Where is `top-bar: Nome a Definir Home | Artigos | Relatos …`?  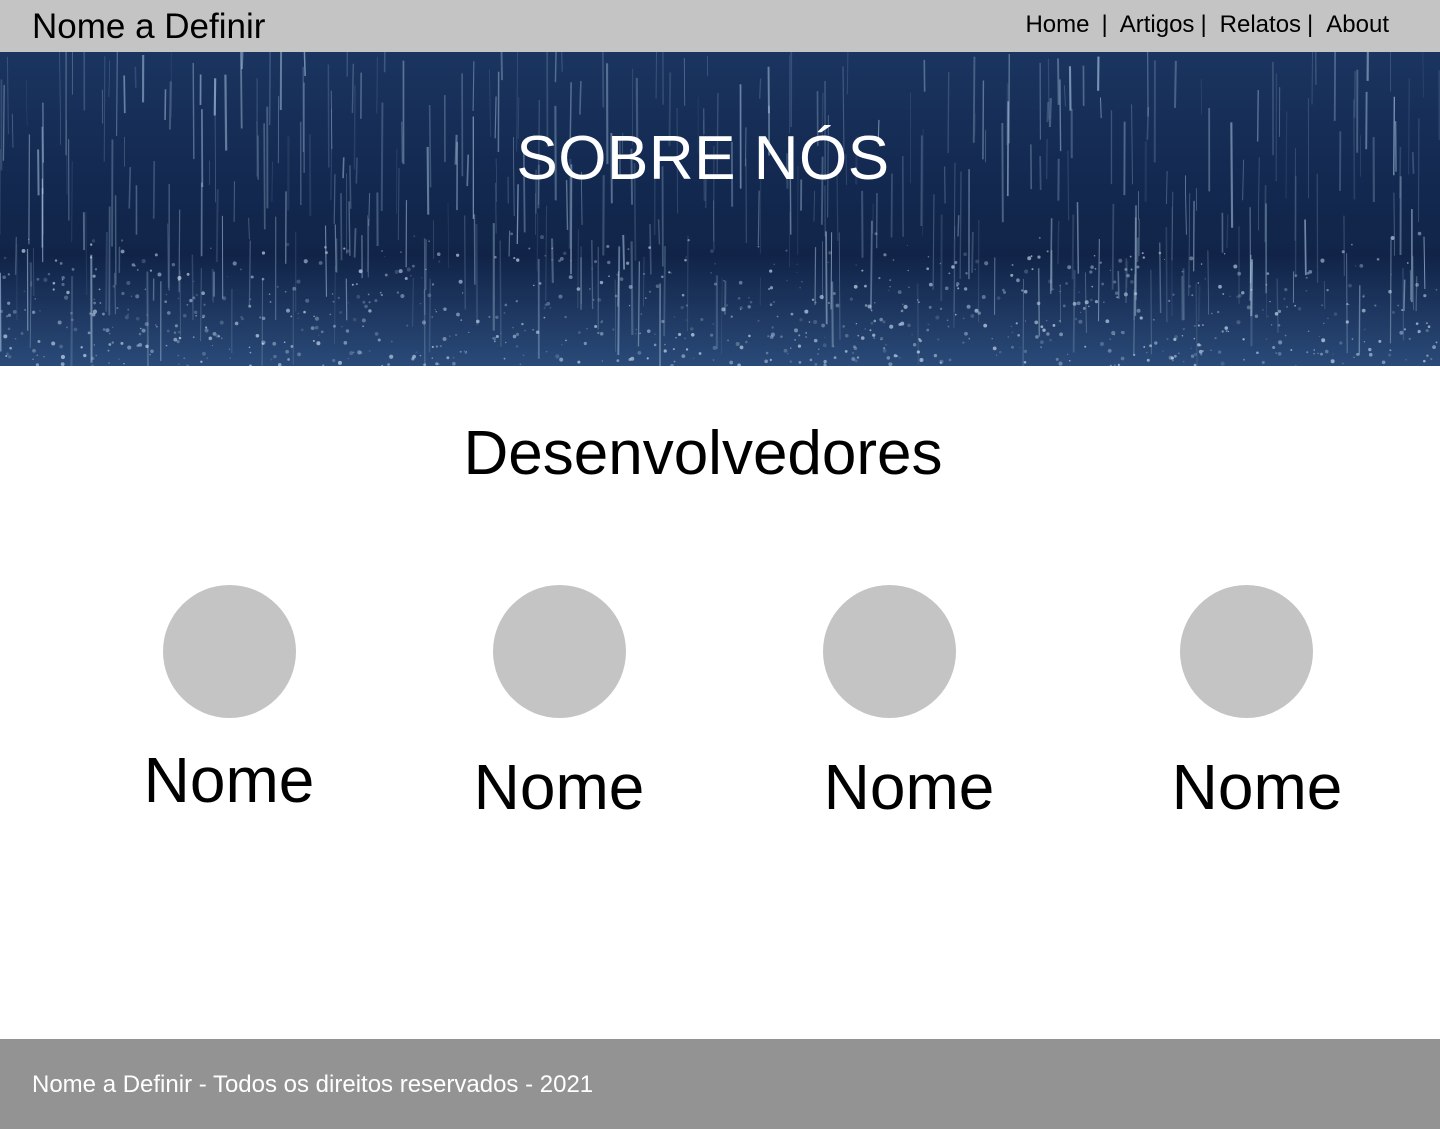
top-bar: Nome a Definir Home | Artigos | Relatos … is located at coordinates (720, 26).